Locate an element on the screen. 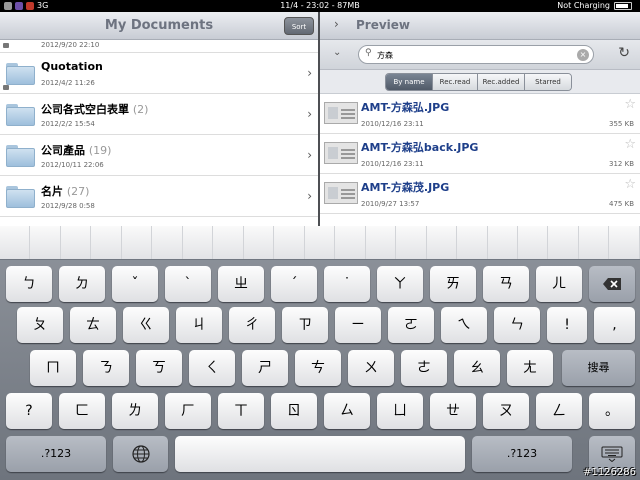 This screenshot has height=480, width=640. key-zhuyin: ㄍ is located at coordinates (146, 325).